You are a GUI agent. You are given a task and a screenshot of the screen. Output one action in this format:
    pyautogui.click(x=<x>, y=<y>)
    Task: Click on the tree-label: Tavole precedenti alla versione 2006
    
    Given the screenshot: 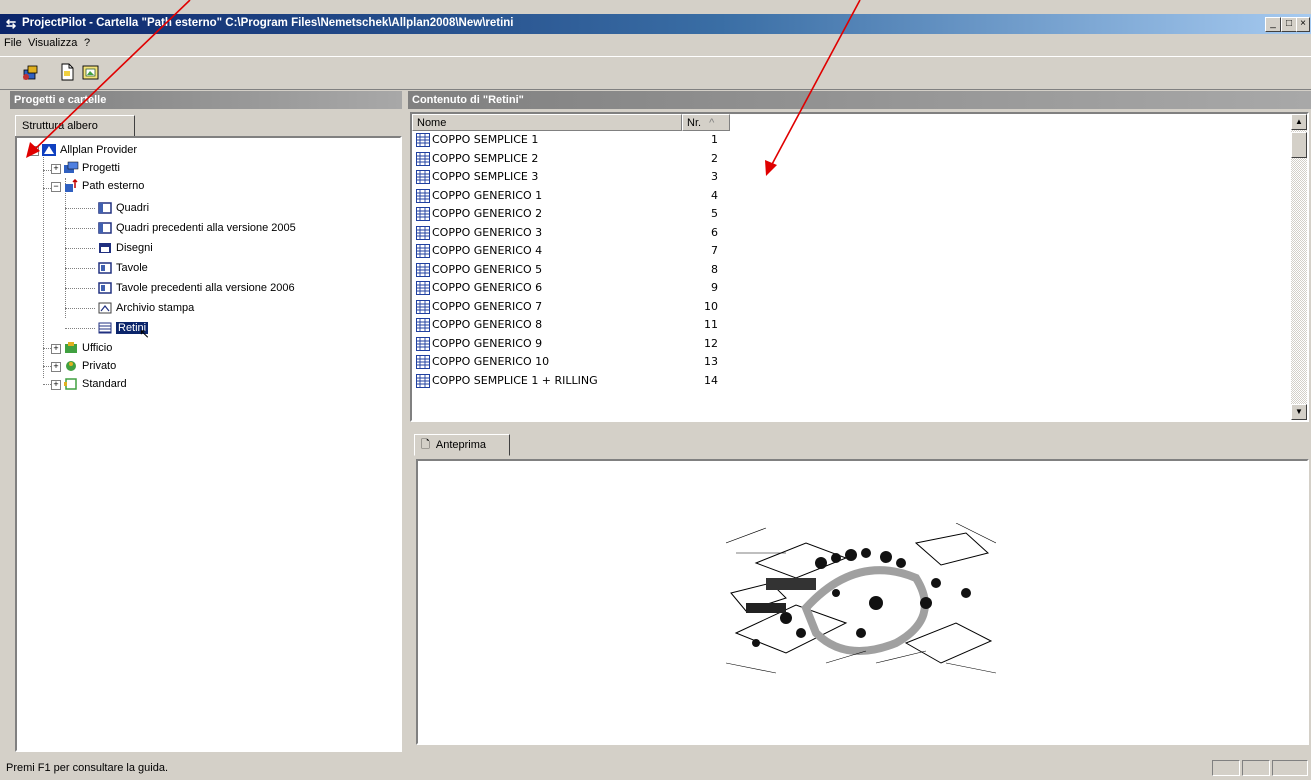 What is the action you would take?
    pyautogui.click(x=205, y=288)
    